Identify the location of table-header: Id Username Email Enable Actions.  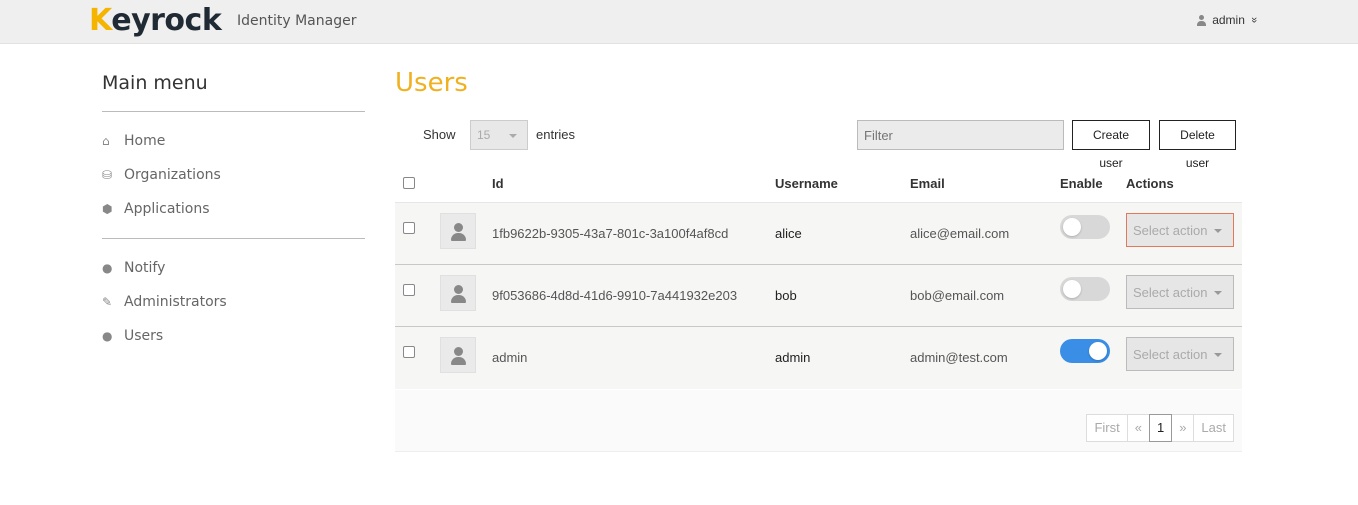
(818, 184).